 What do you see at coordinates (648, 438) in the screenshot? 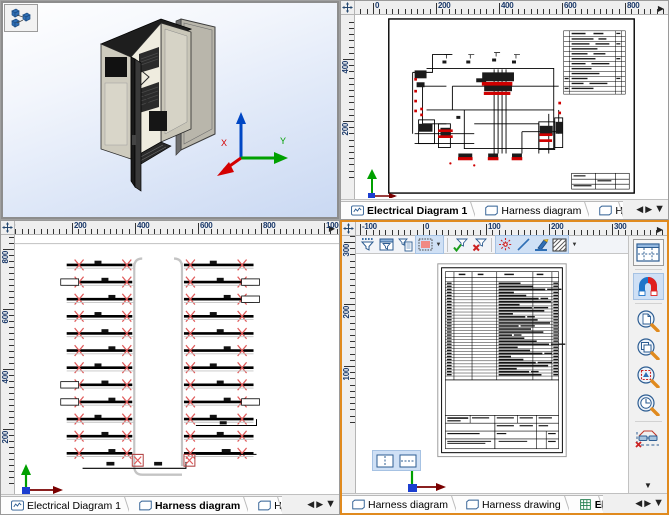
I see `hidden-line-button` at bounding box center [648, 438].